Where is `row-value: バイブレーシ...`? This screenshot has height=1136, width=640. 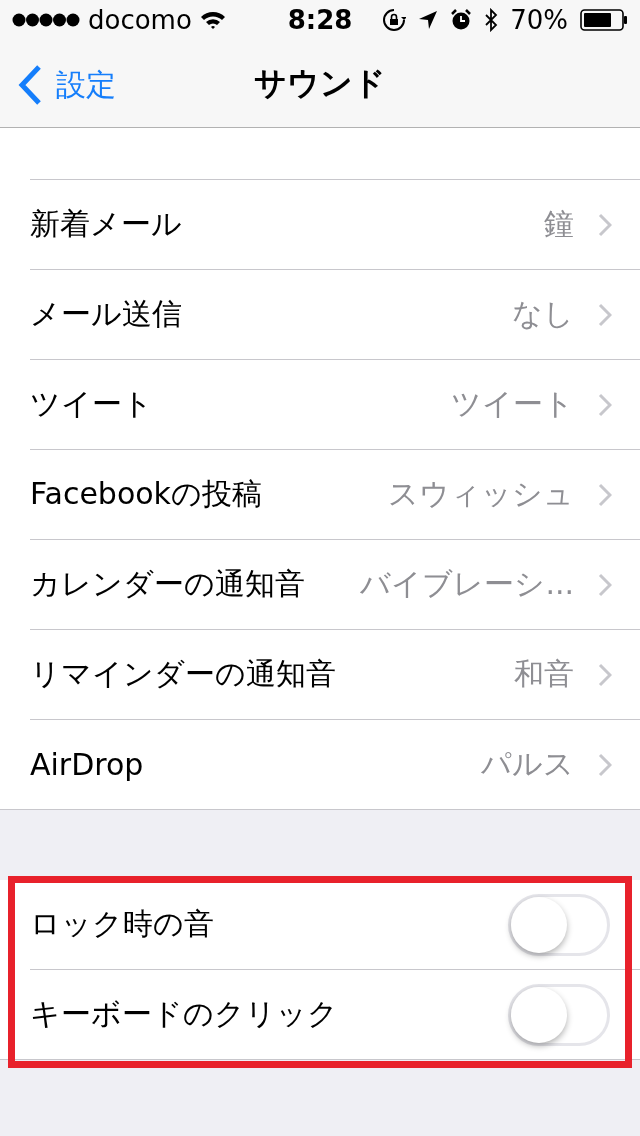
row-value: バイブレーシ... is located at coordinates (466, 584).